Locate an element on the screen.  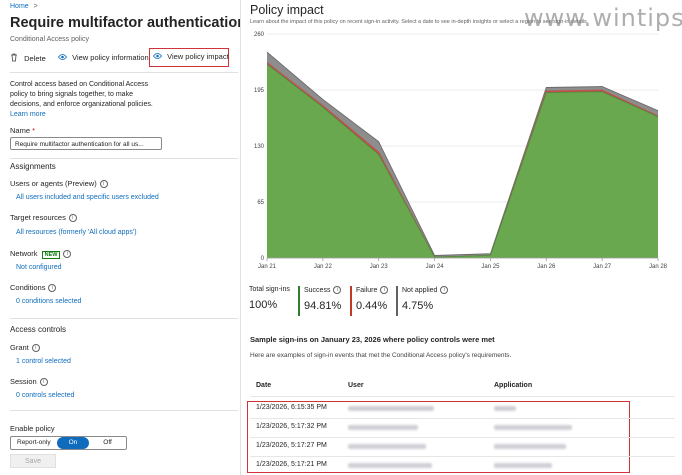
row-date: 1/23/2026, 5:17:21 PM is located at coordinates (291, 464).